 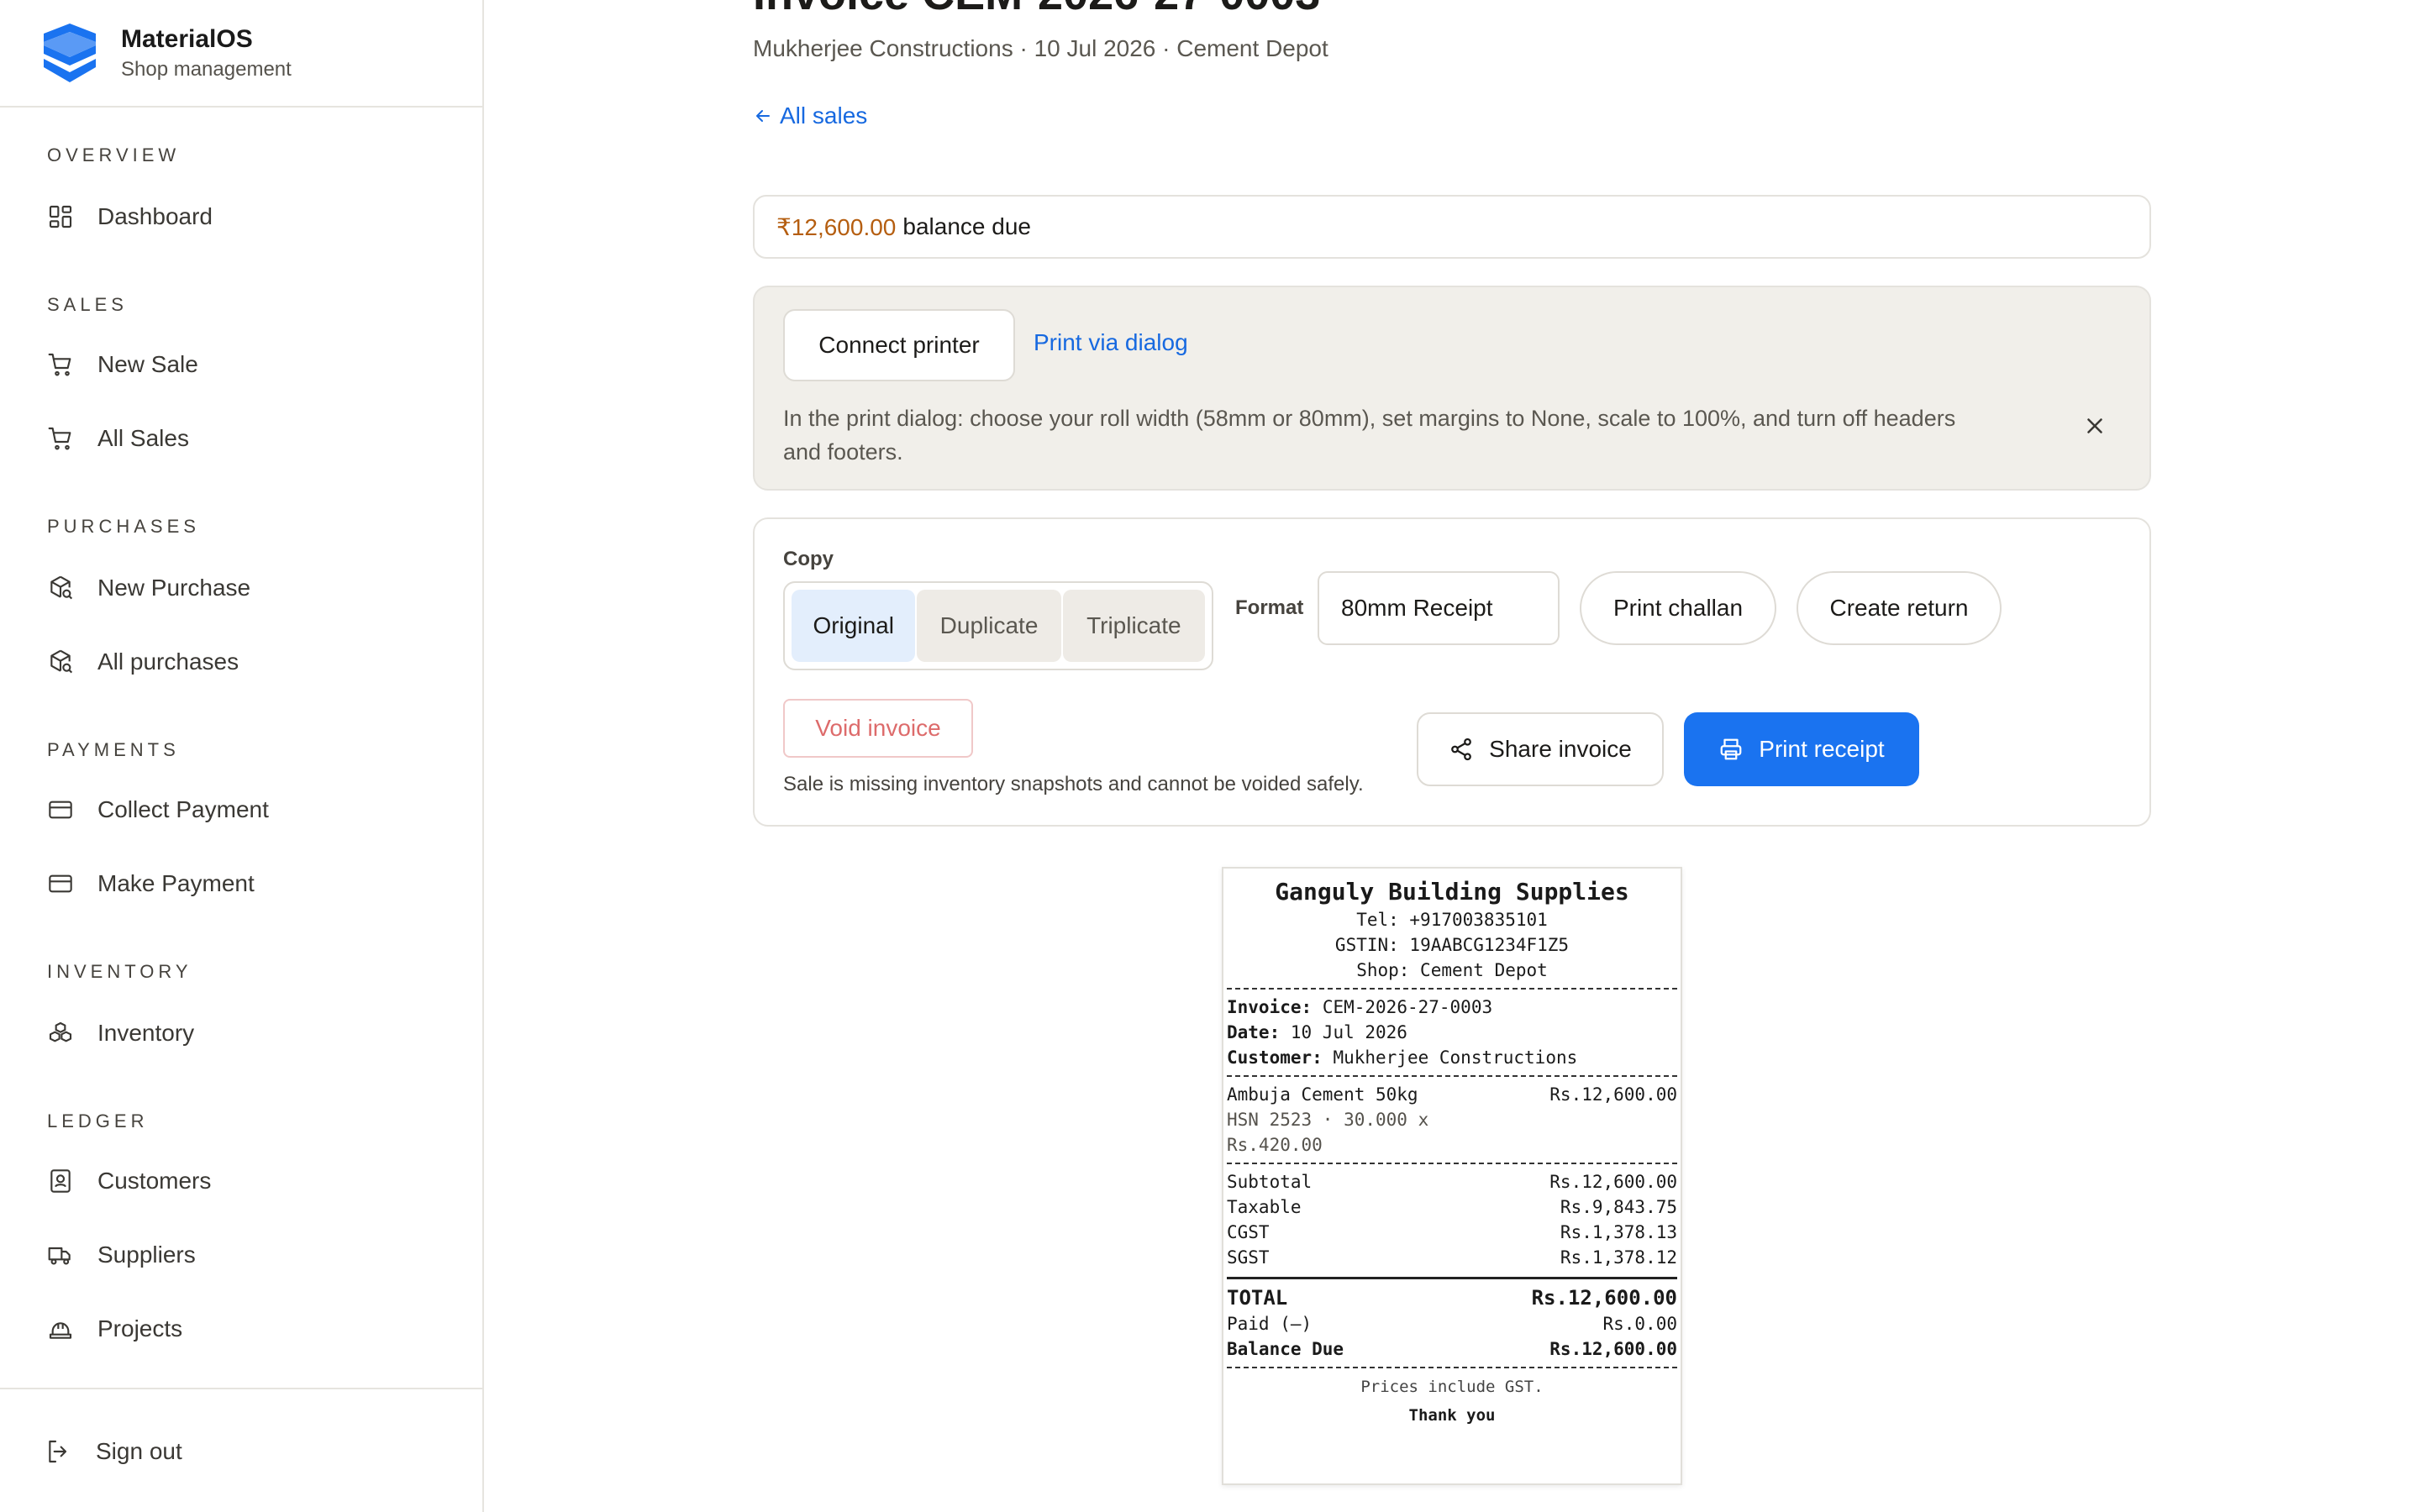 What do you see at coordinates (253, 662) in the screenshot?
I see `sidebar-item-all-purchases: All purchases` at bounding box center [253, 662].